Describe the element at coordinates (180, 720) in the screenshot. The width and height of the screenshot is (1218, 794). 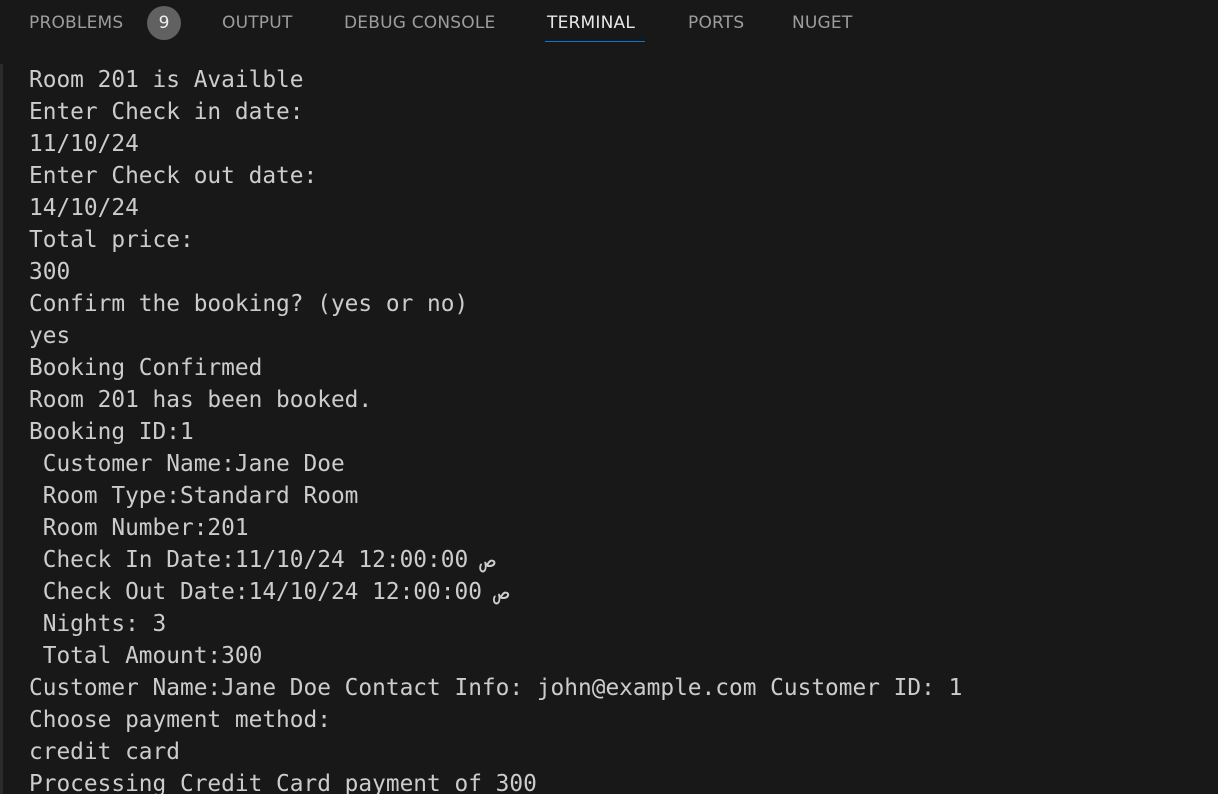
I see `terminal-line: Choose payment method:` at that location.